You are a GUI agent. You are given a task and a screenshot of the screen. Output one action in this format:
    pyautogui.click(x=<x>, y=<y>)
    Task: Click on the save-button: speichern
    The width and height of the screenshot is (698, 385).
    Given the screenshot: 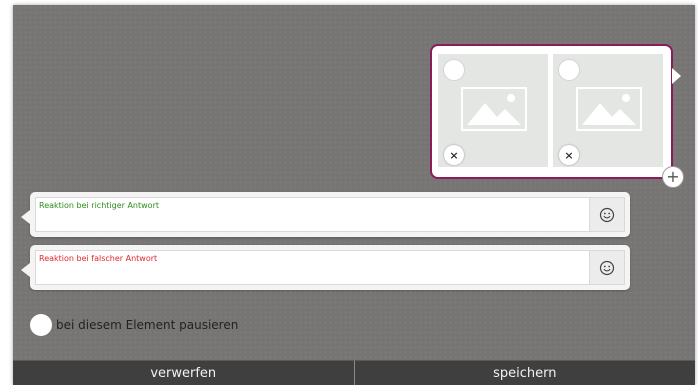 What is the action you would take?
    pyautogui.click(x=524, y=372)
    